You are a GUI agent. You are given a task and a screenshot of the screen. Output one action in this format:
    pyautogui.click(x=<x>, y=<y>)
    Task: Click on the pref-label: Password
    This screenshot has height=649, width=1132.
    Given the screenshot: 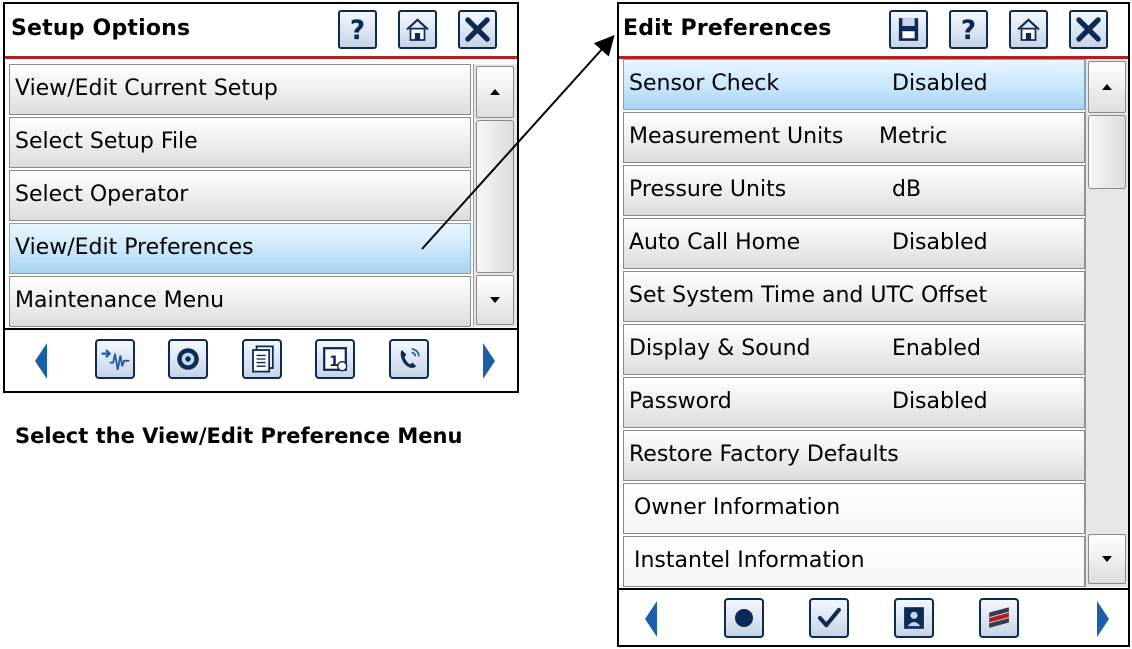 What is the action you would take?
    pyautogui.click(x=680, y=401)
    